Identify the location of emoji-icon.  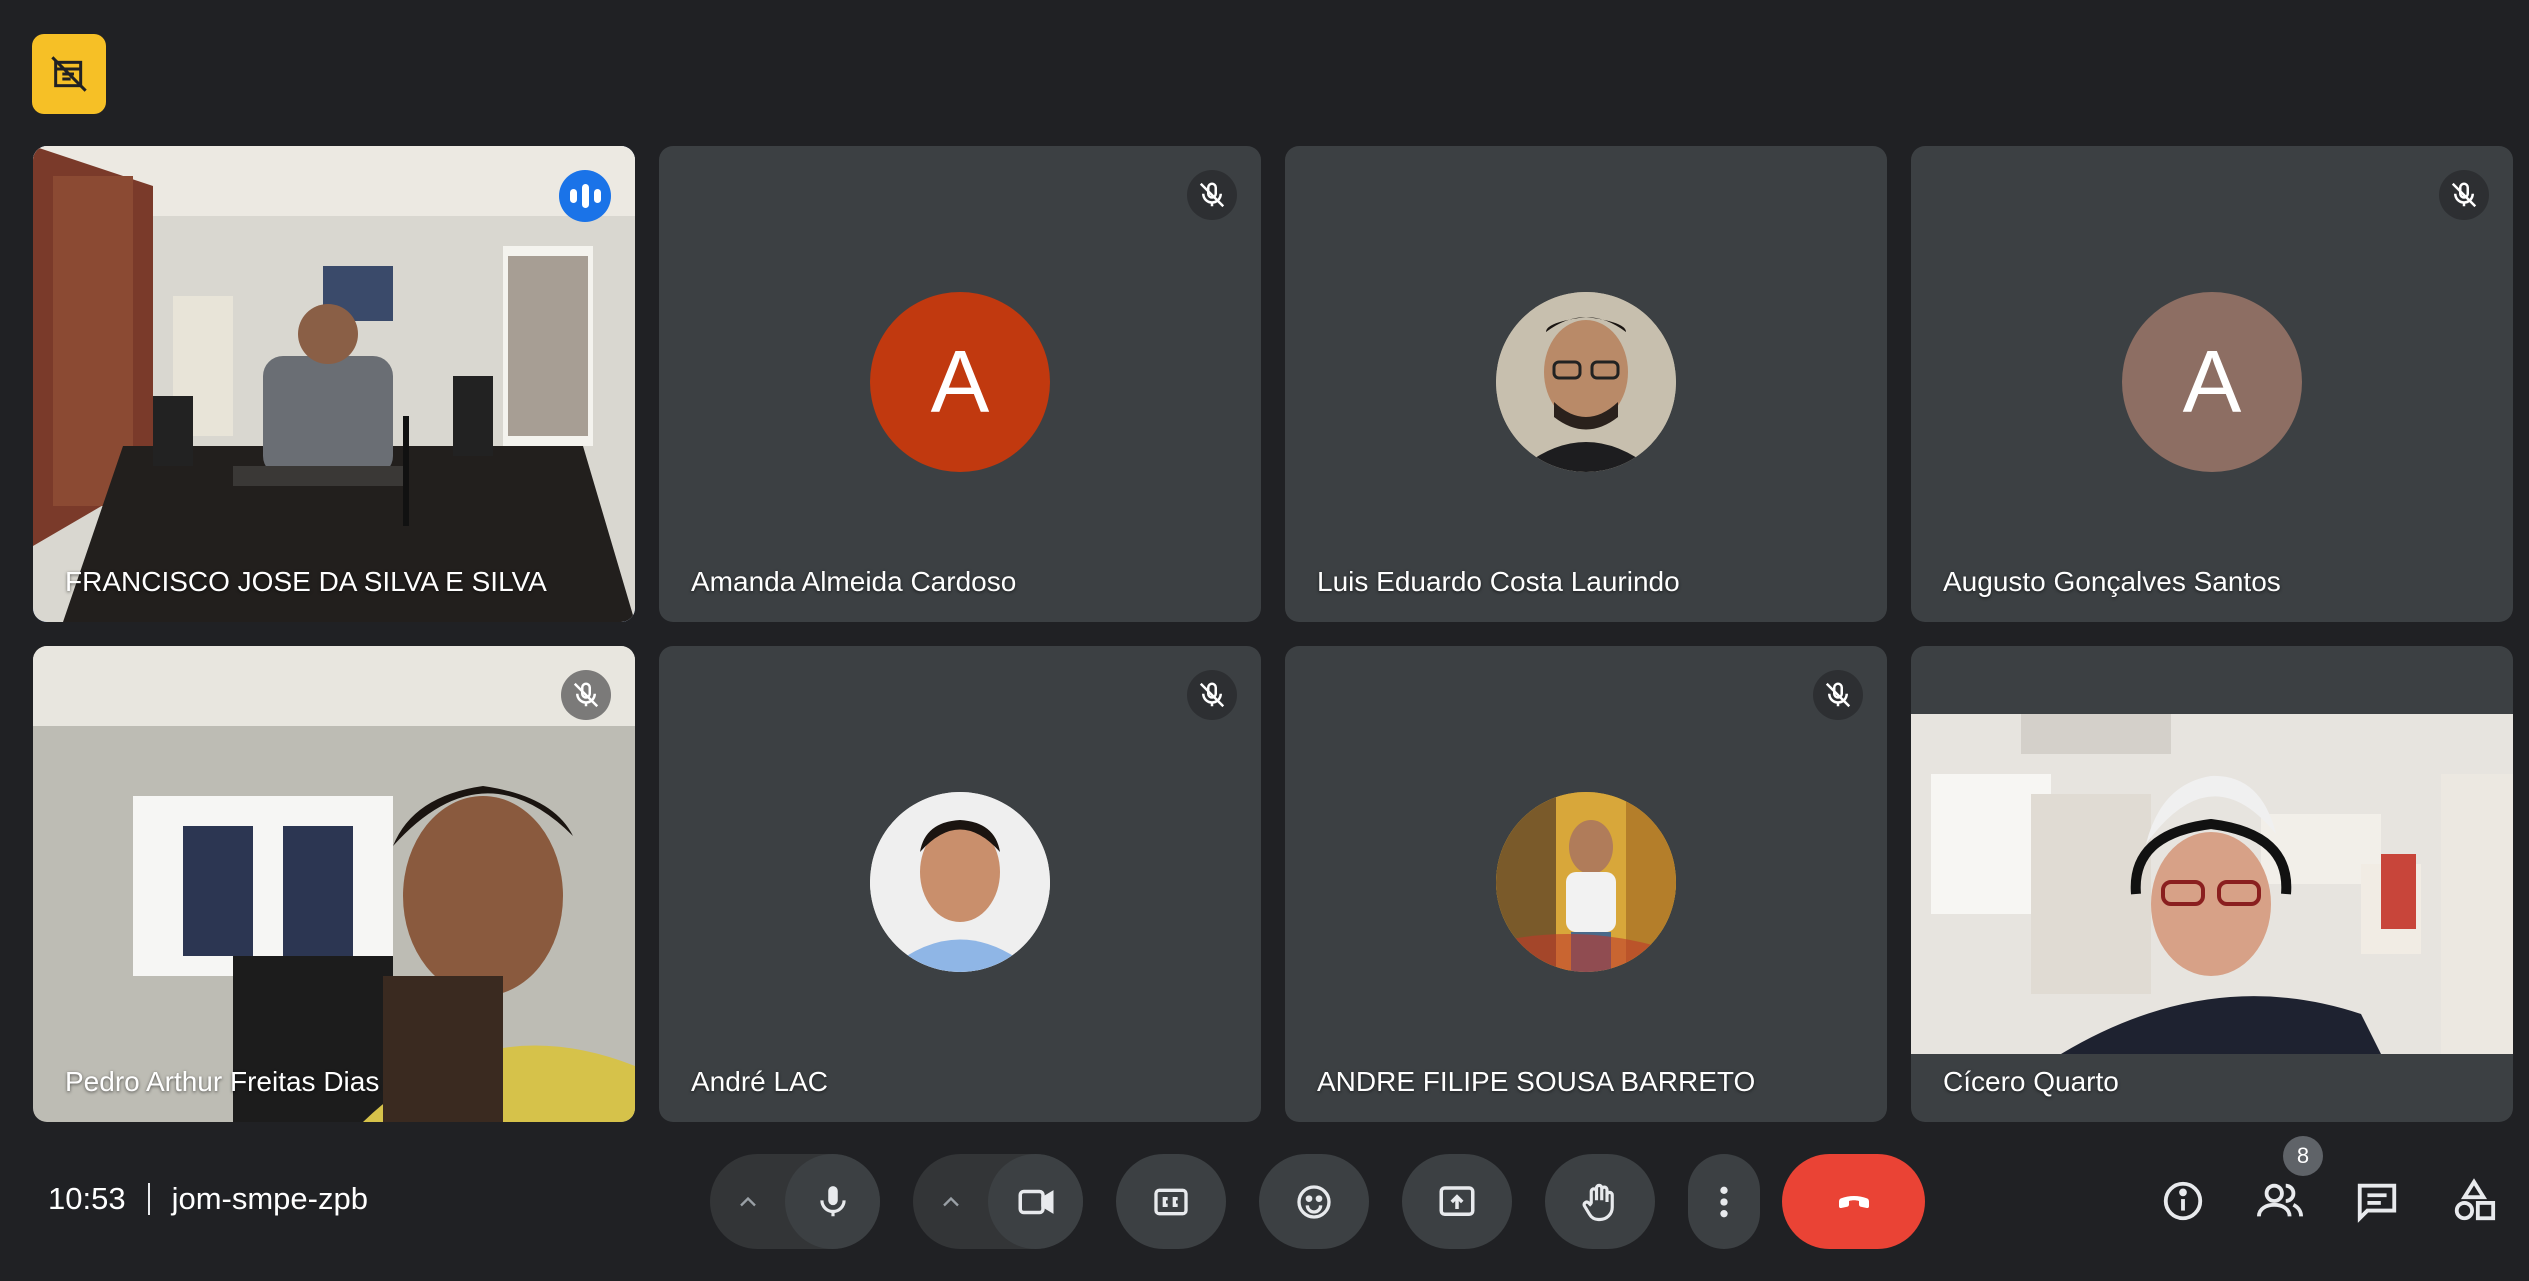
(1314, 1201).